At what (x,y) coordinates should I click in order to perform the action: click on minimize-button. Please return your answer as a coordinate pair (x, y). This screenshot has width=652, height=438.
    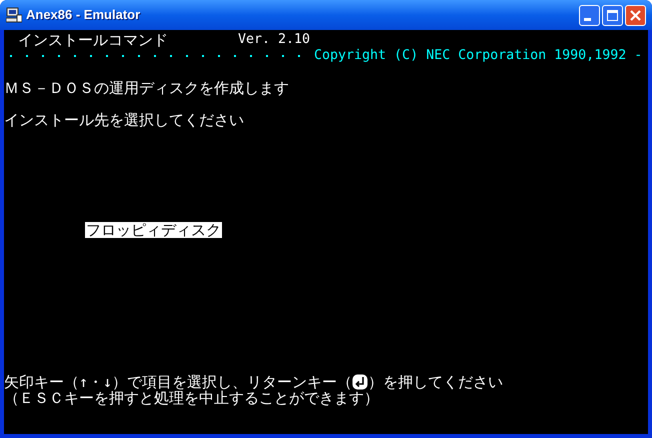
    Looking at the image, I should click on (589, 15).